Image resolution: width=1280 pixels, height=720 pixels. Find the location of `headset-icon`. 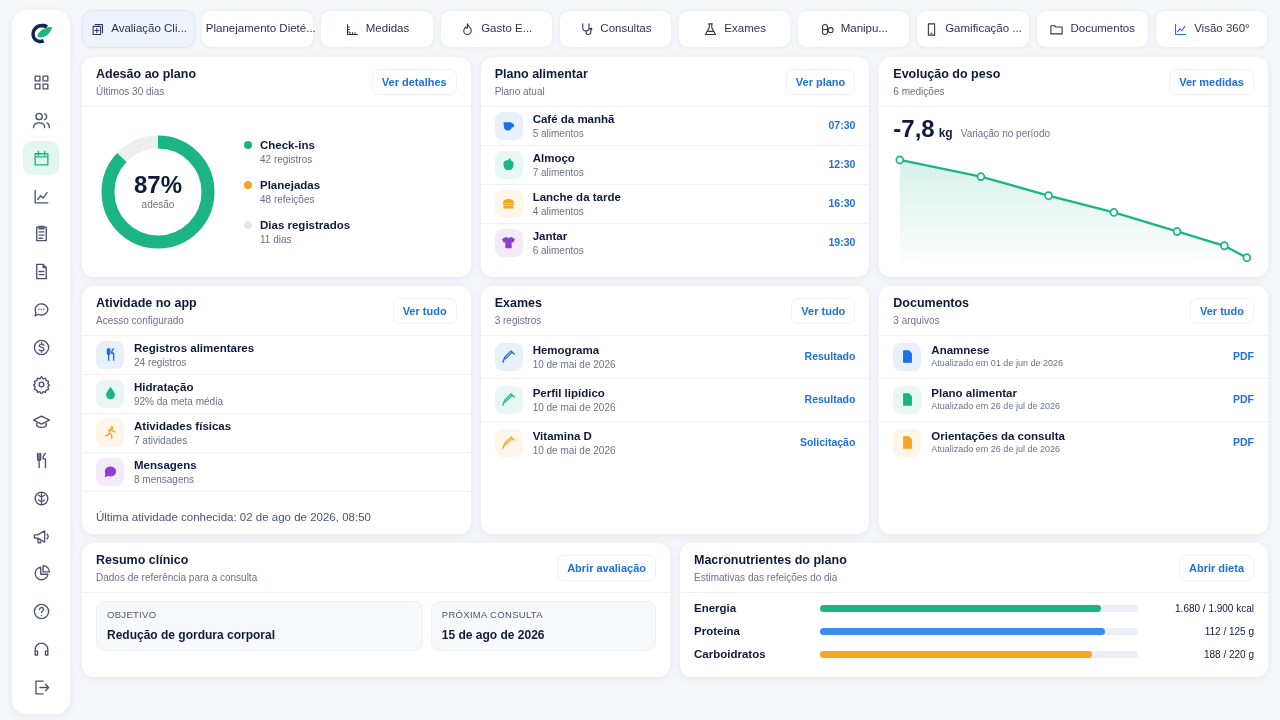

headset-icon is located at coordinates (41, 649).